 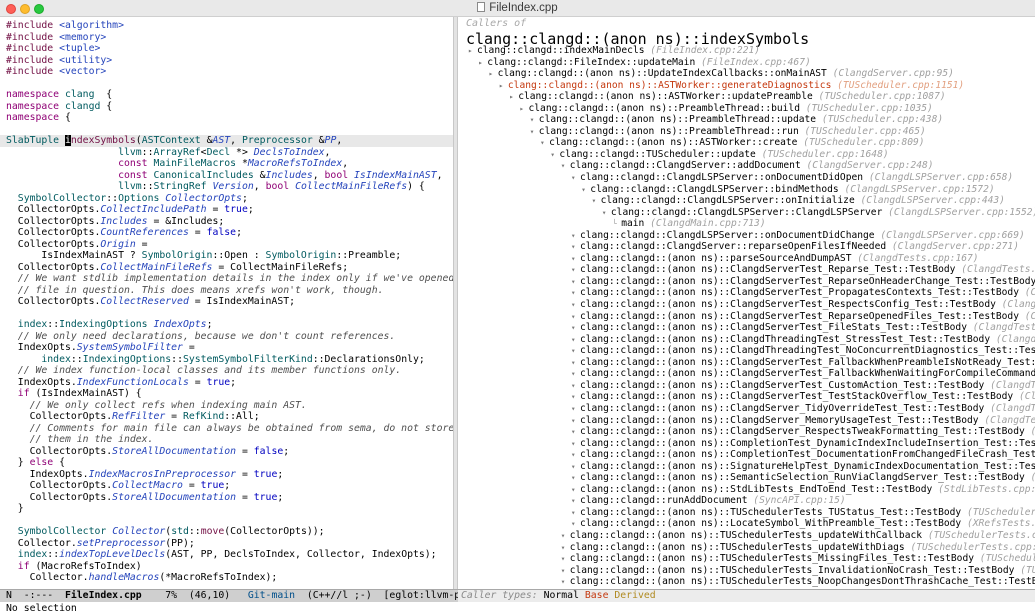 What do you see at coordinates (1030, 316) in the screenshot?
I see `caller-location: (ClangdTests.cpp` at bounding box center [1030, 316].